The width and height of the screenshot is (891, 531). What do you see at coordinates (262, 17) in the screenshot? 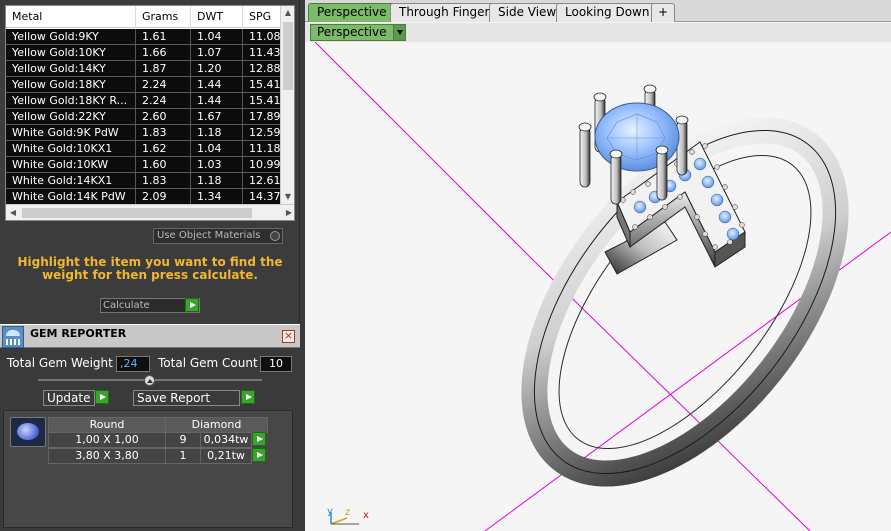
I see `column-header-spg: SPG` at bounding box center [262, 17].